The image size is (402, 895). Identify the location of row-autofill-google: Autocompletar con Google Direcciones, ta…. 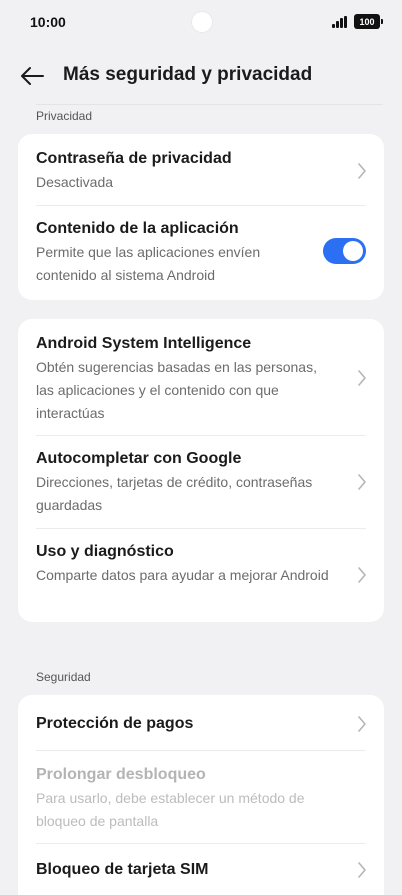
(176, 482).